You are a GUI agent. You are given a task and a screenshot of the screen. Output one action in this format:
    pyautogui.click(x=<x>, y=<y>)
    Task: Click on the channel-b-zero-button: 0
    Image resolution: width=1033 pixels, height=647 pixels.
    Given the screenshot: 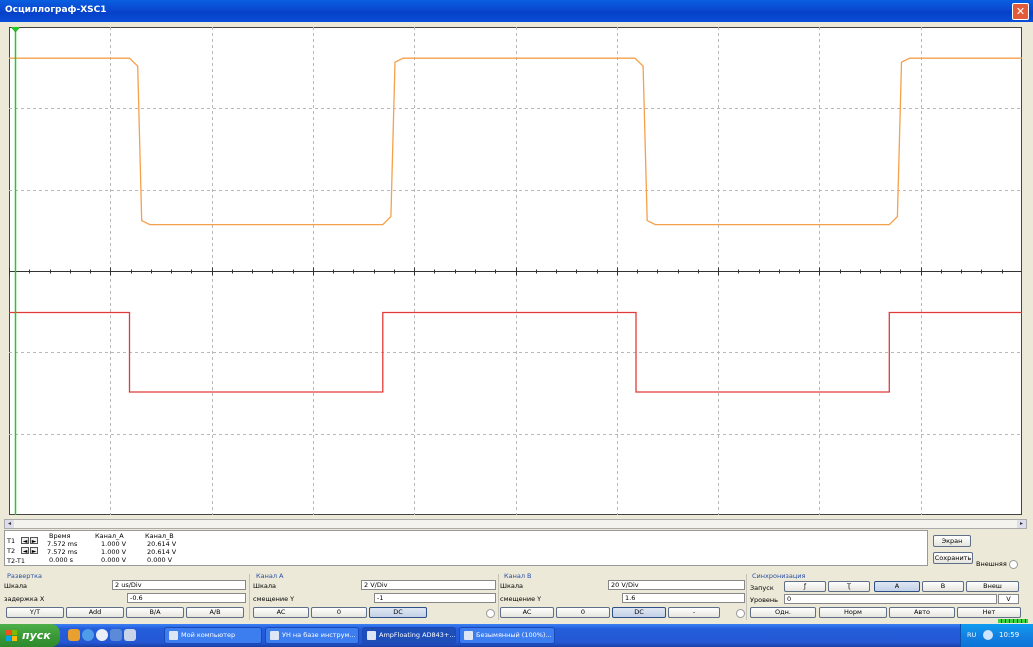 What is the action you would take?
    pyautogui.click(x=583, y=612)
    